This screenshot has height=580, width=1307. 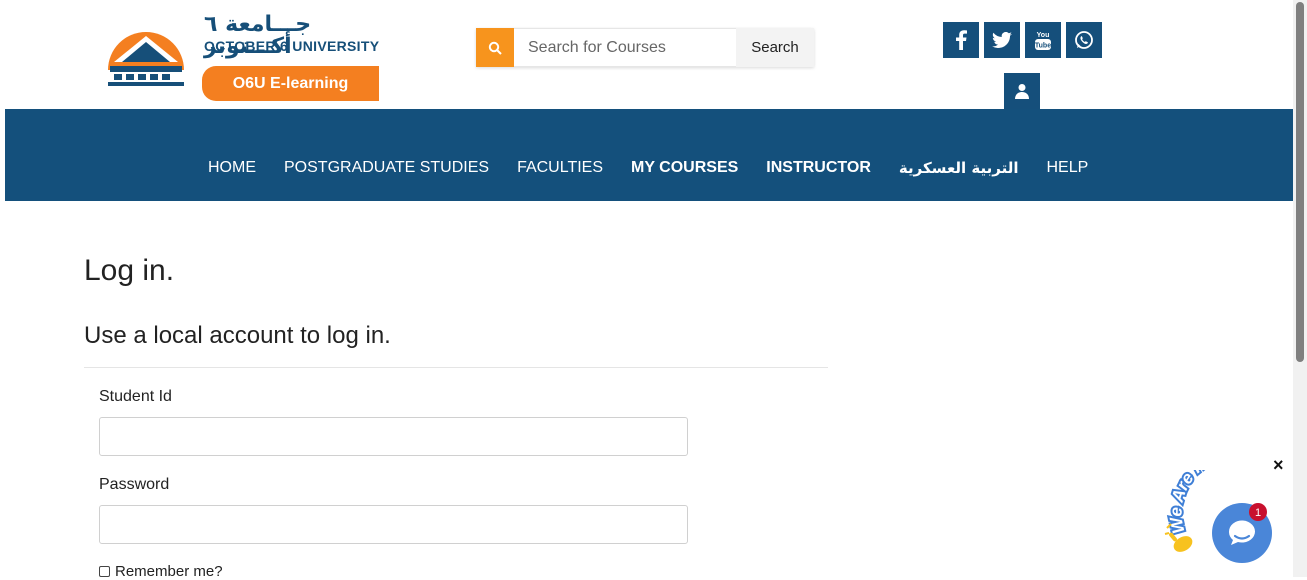 I want to click on youtube-icon: You Tube, so click(x=1043, y=40).